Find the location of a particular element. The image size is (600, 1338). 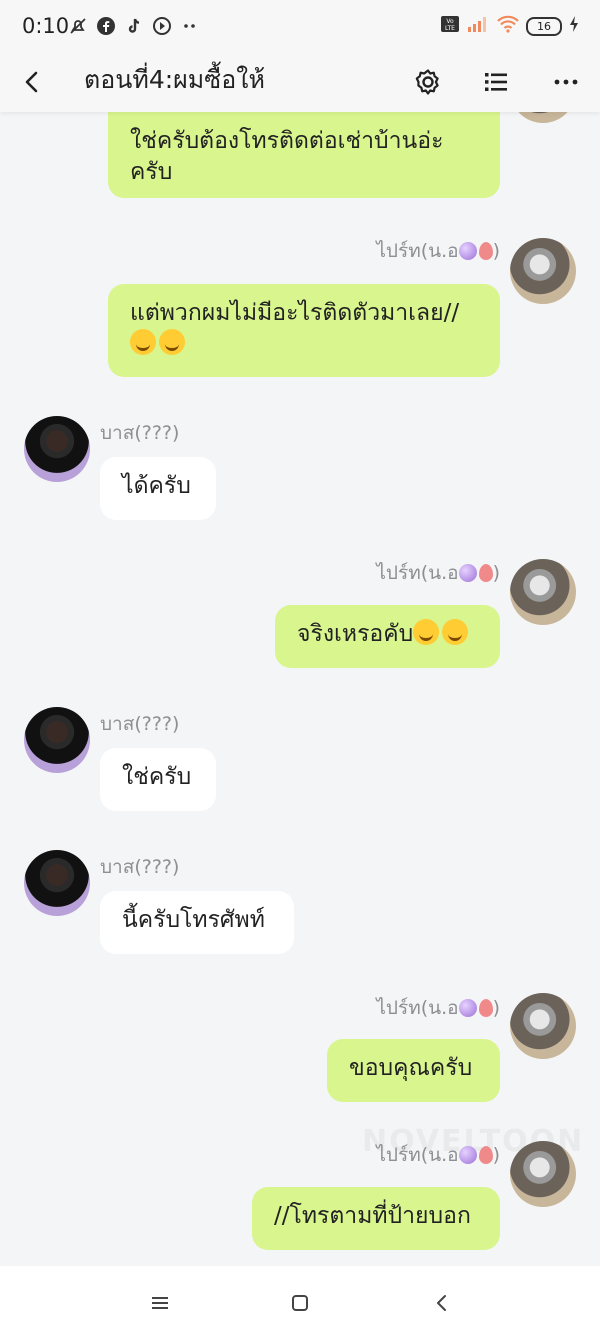

status-time: 0:10 is located at coordinates (46, 26).